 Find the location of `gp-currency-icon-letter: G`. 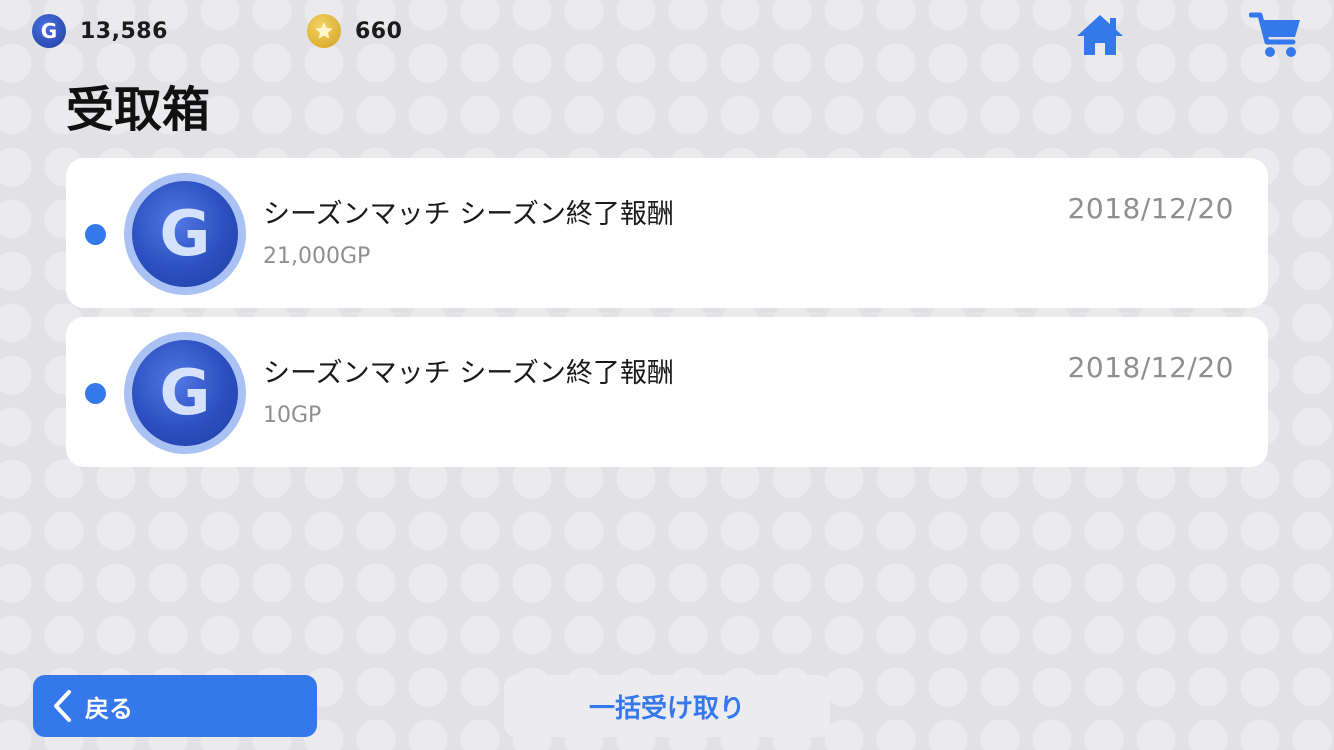

gp-currency-icon-letter: G is located at coordinates (49, 31).